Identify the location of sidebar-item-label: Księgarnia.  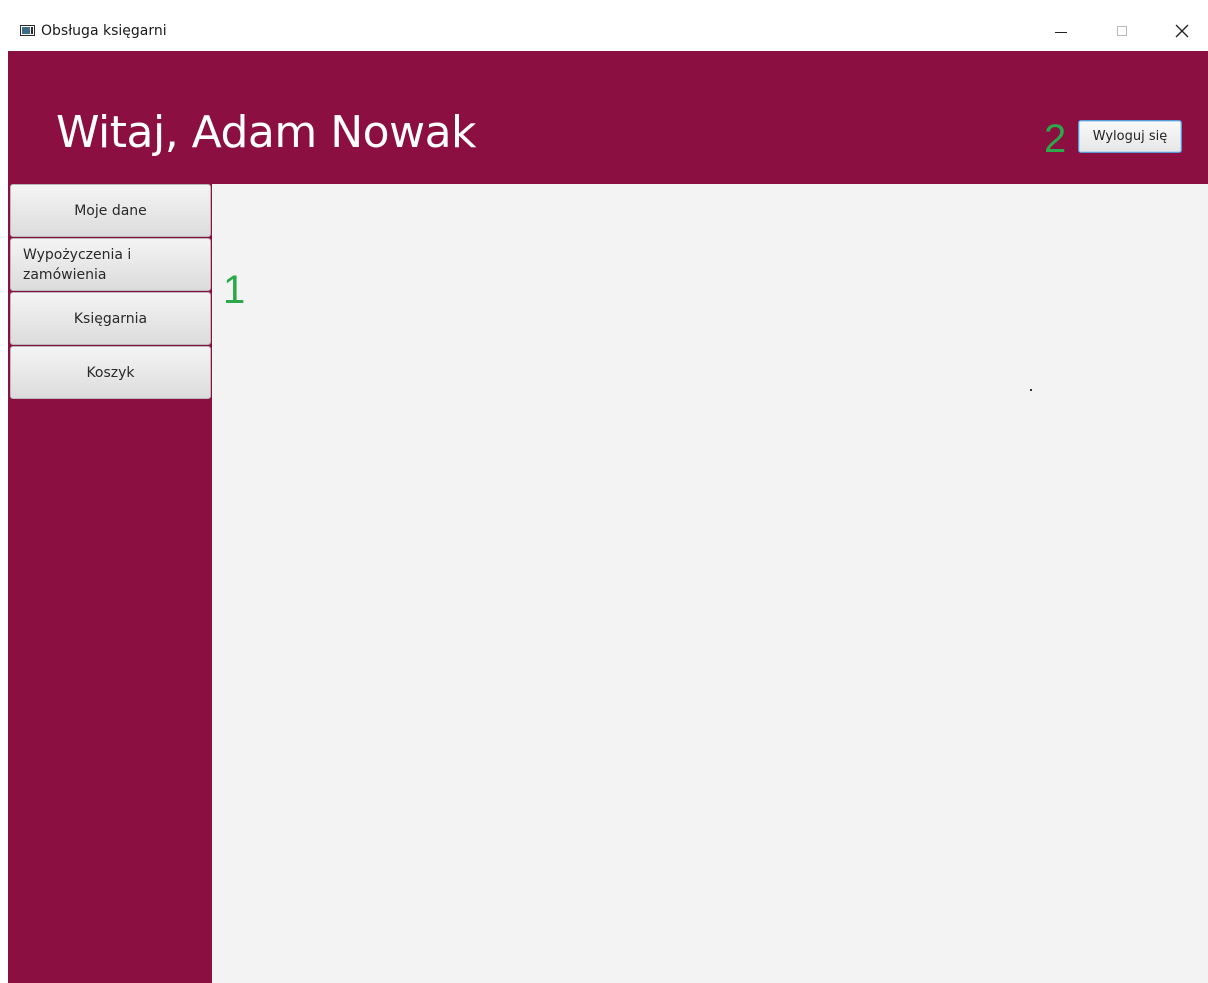
(110, 318).